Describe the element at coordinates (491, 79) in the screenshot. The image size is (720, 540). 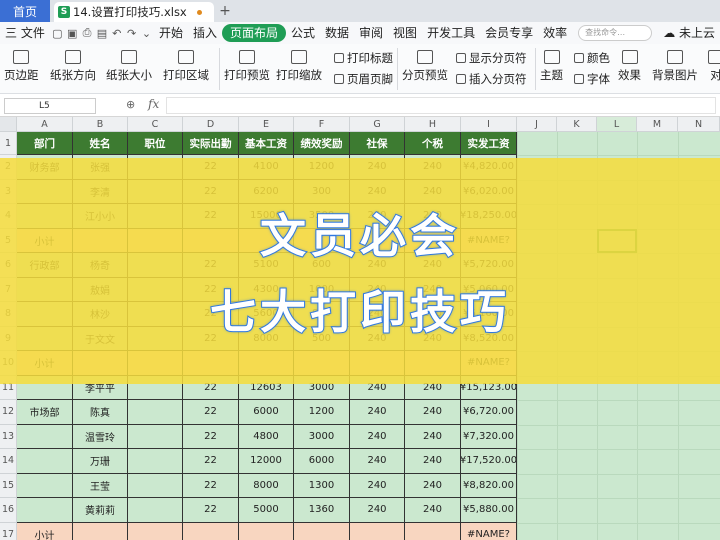
I see `insert-page-break-button: 插入分页符` at that location.